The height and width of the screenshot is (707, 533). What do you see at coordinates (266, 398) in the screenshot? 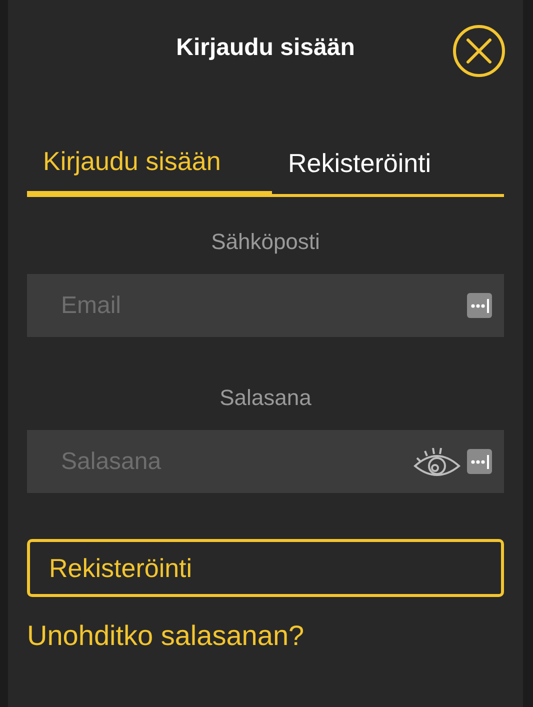
I see `field-label: Salasana` at bounding box center [266, 398].